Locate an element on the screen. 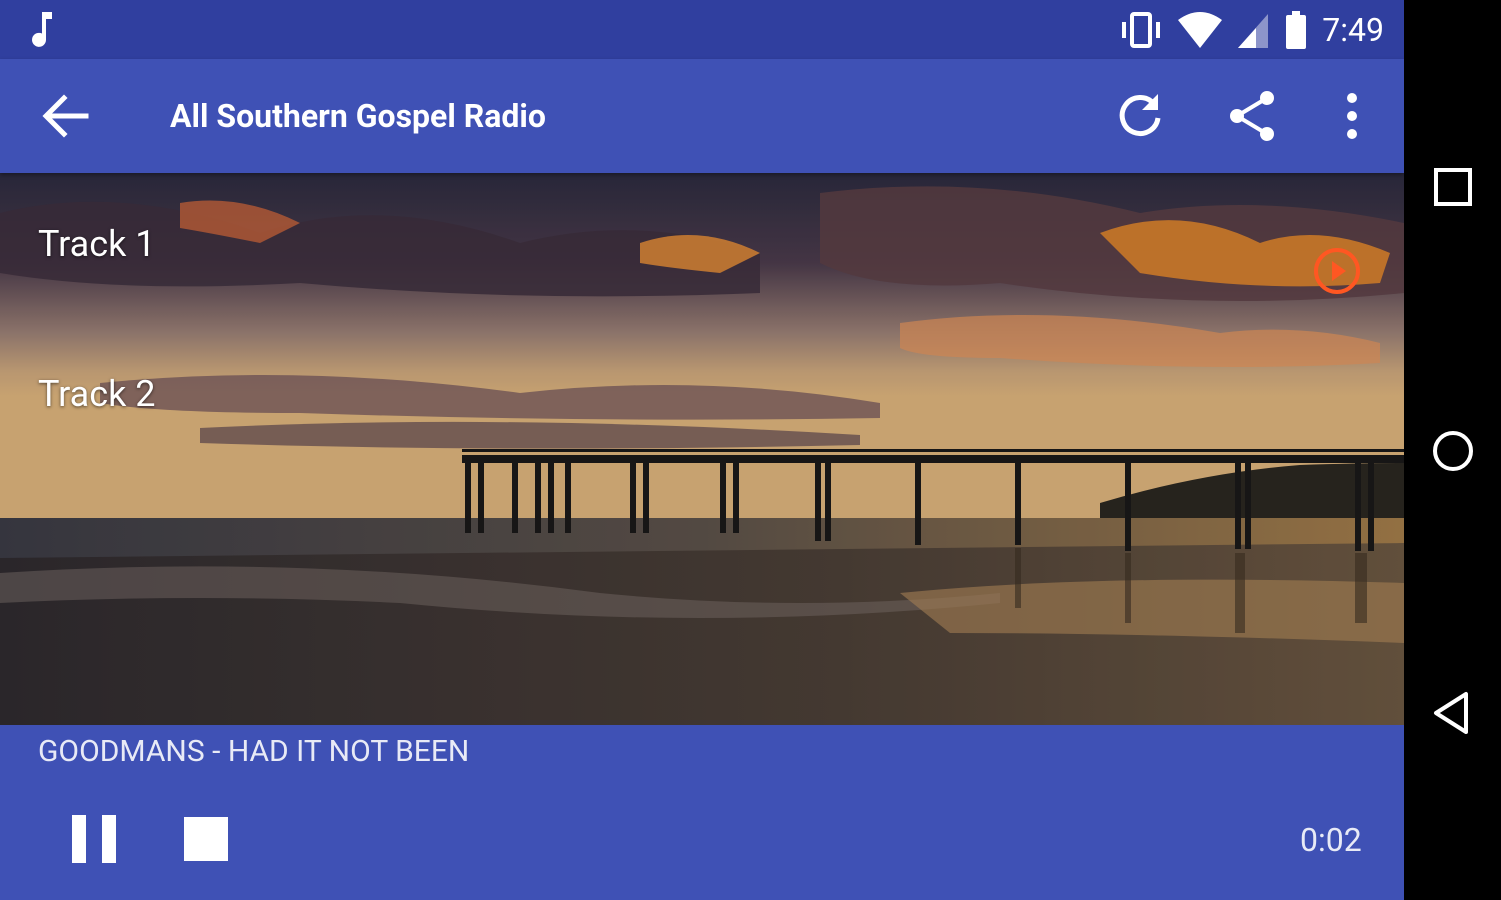 Image resolution: width=1501 pixels, height=900 pixels. recents-square-icon is located at coordinates (1453, 187).